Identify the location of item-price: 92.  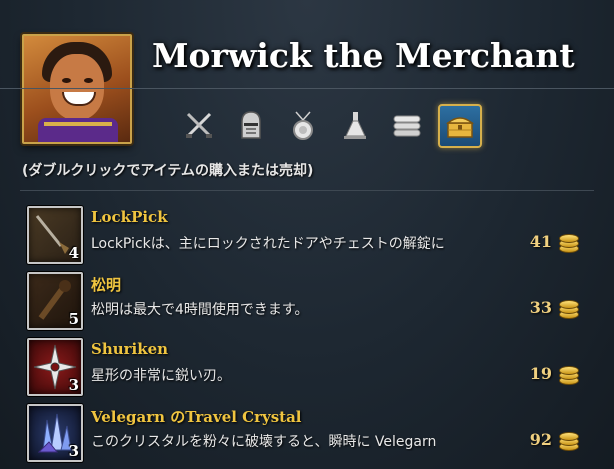
(540, 439).